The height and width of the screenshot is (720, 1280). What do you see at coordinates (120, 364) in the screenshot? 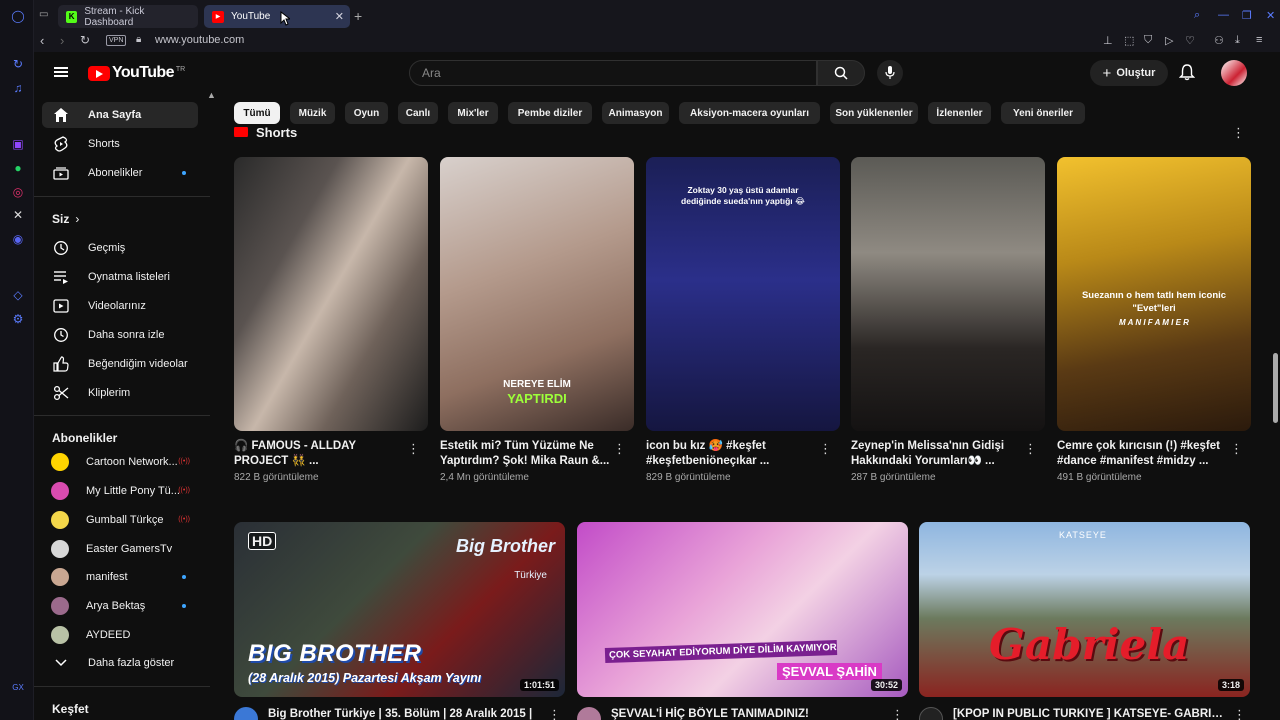
I see `sidebar-item-liked-videos: Beğendiğim videolar` at bounding box center [120, 364].